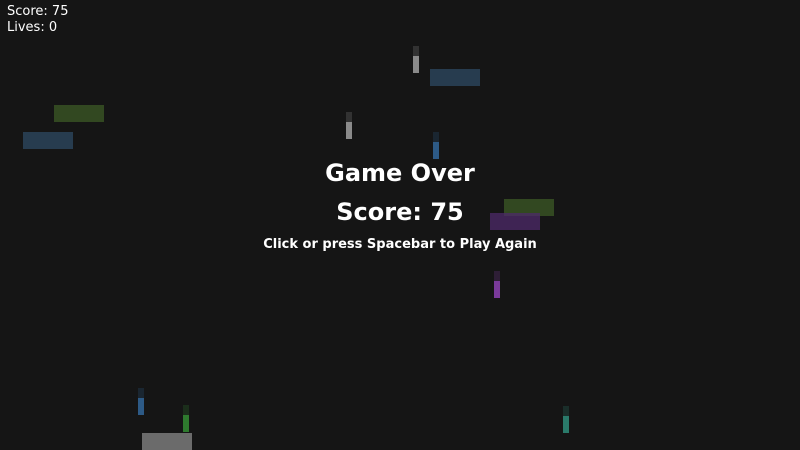  Describe the element at coordinates (38, 11) in the screenshot. I see `hud-score: Score: 75` at that location.